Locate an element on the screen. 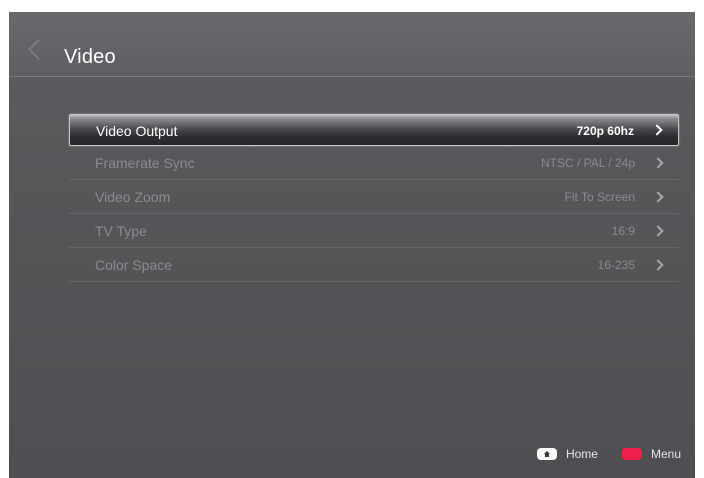 The image size is (704, 478). chevron-left-icon is located at coordinates (38, 49).